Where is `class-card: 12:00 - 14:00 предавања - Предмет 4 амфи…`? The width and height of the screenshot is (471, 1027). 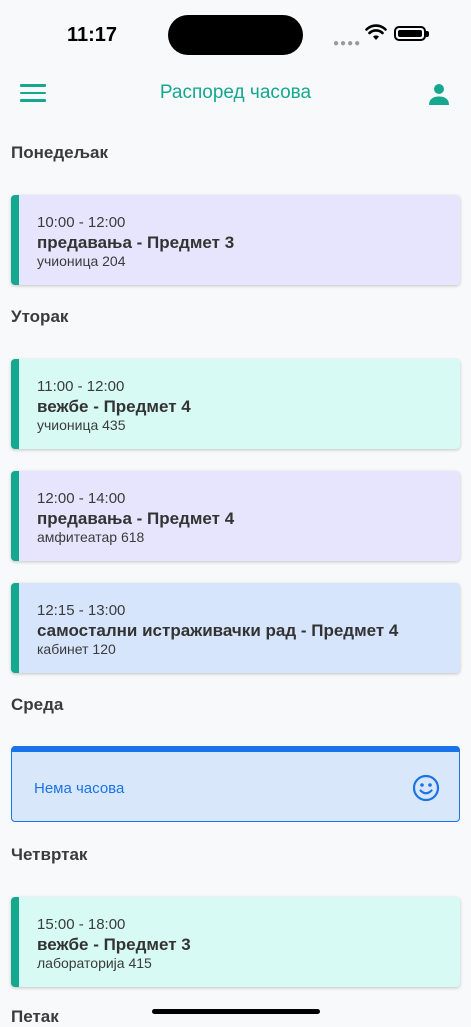
class-card: 12:00 - 14:00 предавања - Предмет 4 амфи… is located at coordinates (235, 516).